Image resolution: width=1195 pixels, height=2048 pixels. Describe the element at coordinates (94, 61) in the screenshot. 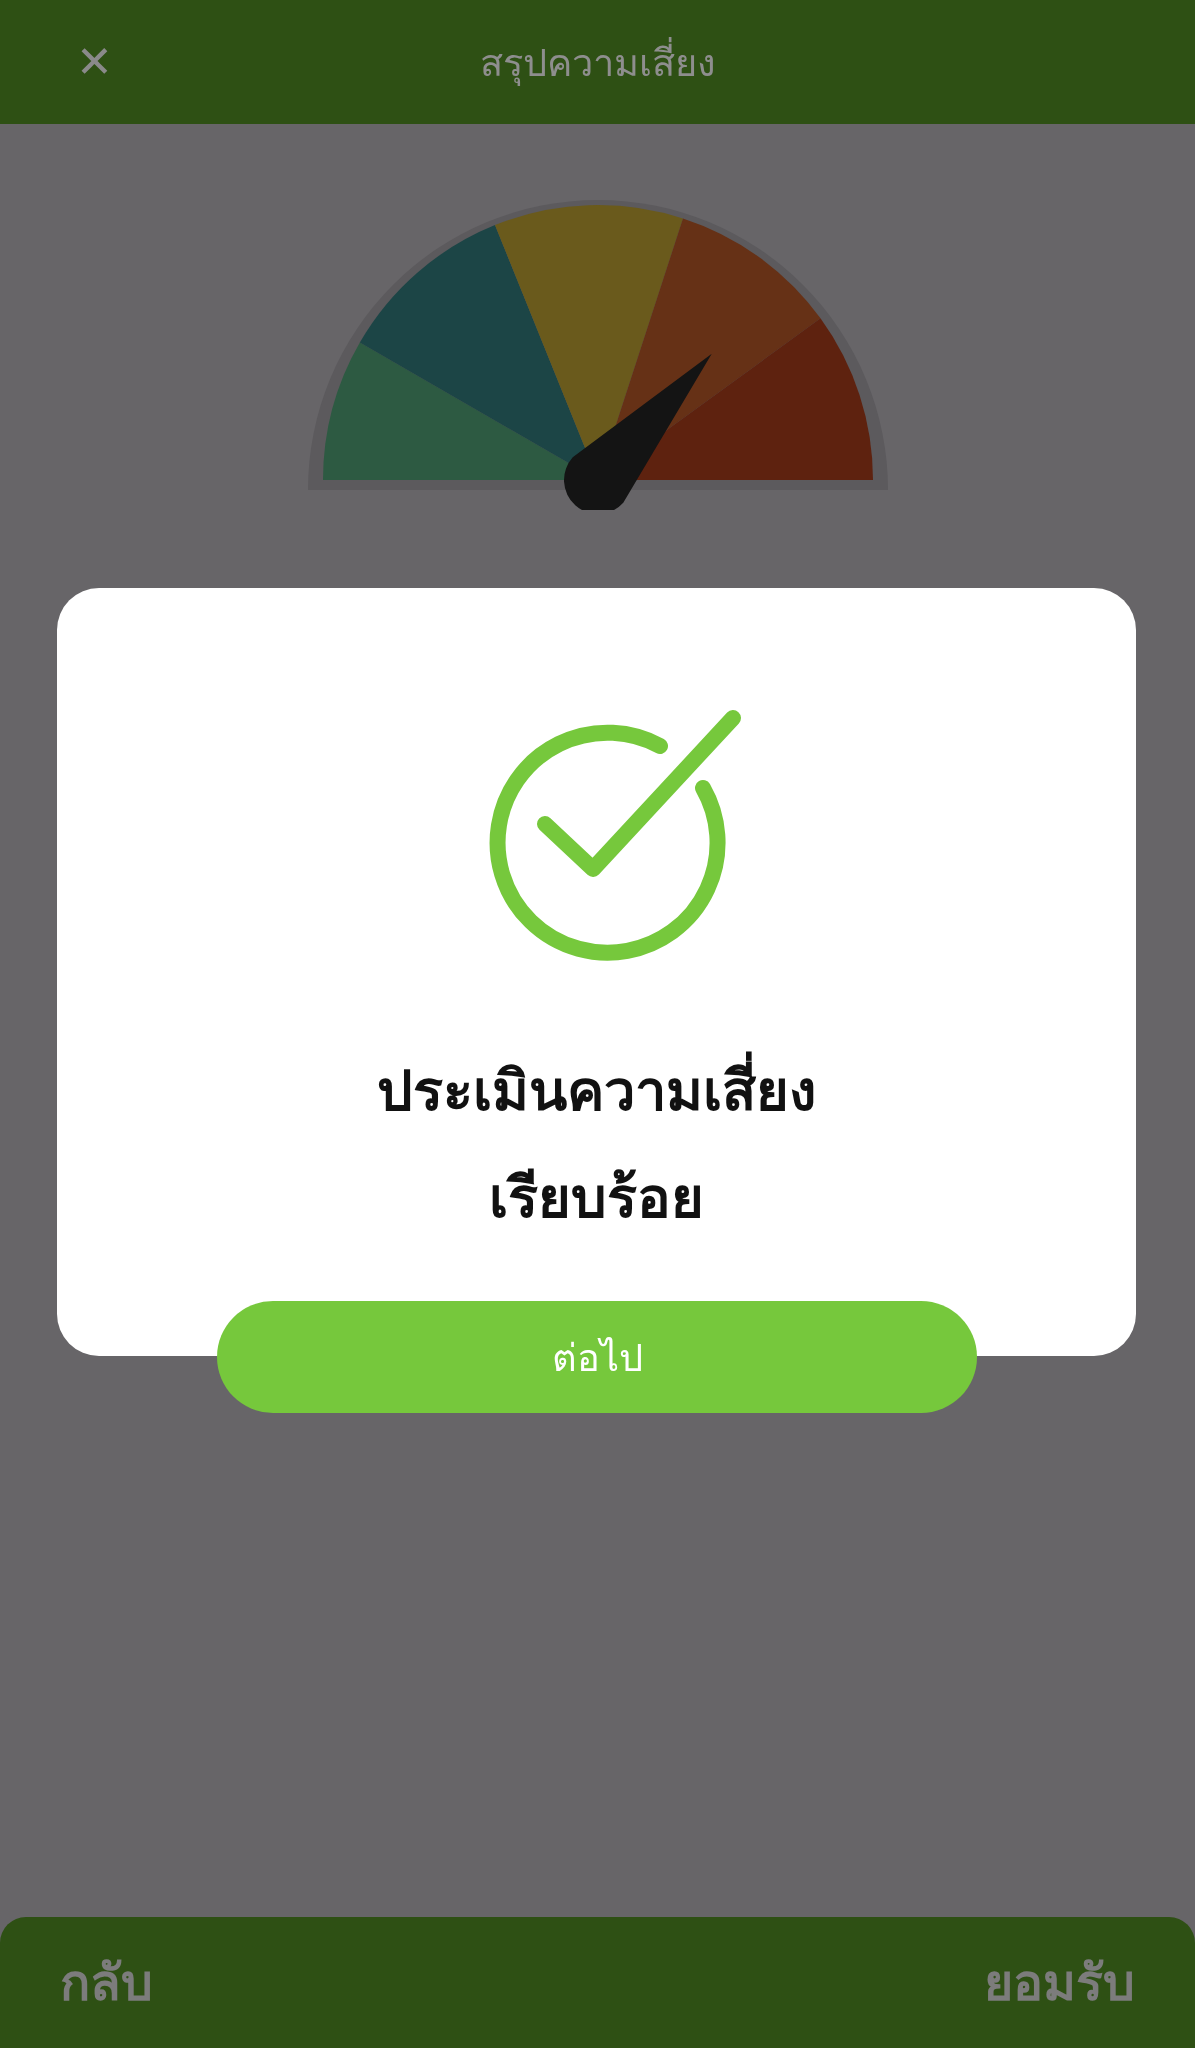

I see `close-button: ✕` at that location.